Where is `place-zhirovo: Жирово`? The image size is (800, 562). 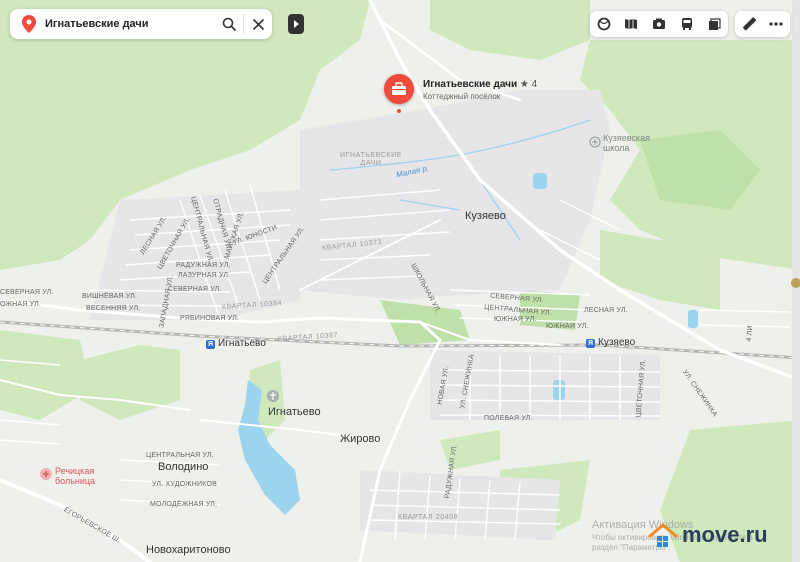
place-zhirovo: Жирово is located at coordinates (360, 439).